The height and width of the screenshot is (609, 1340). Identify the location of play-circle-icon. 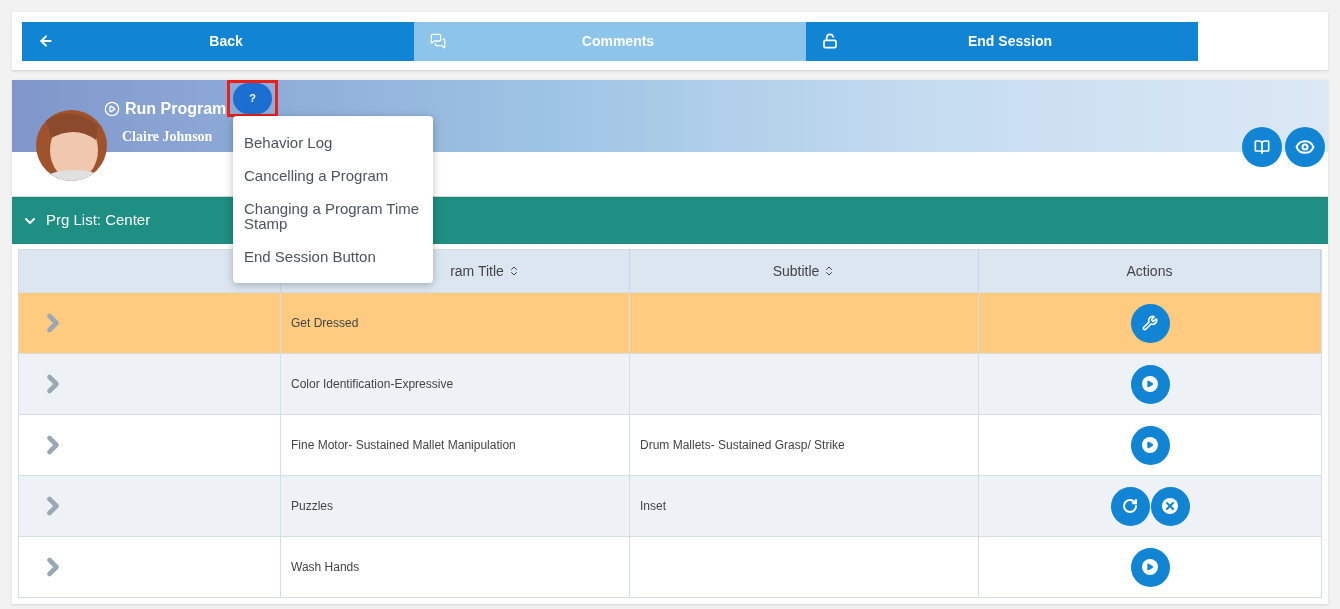
(112, 109).